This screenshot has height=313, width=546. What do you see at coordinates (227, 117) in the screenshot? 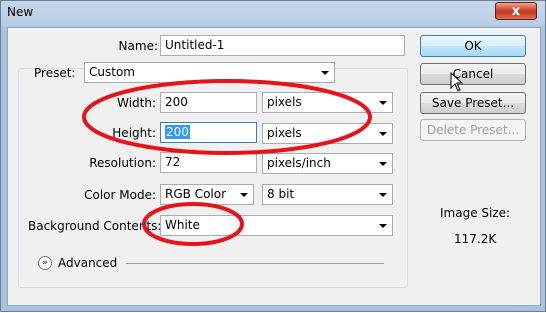
I see `annotation-oval-size` at bounding box center [227, 117].